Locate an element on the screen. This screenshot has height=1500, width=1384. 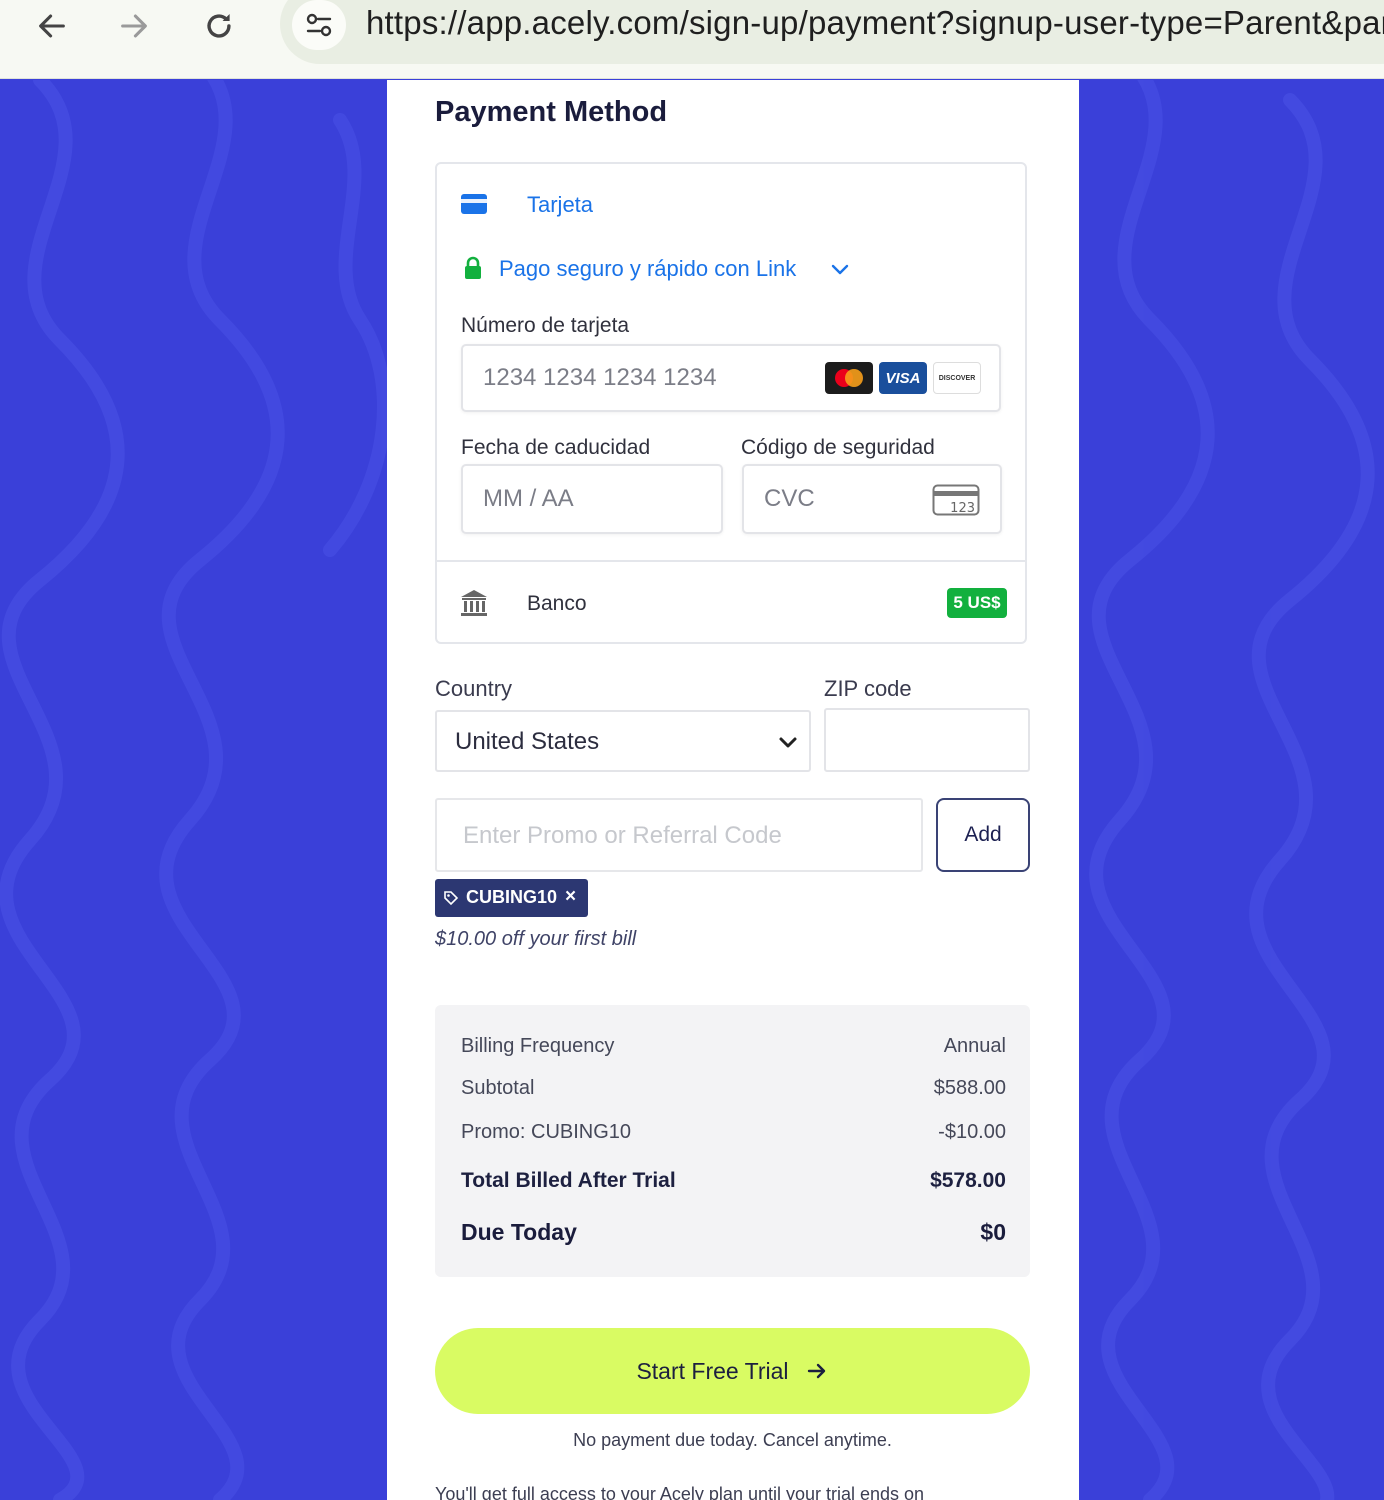
lock-icon is located at coordinates (473, 267).